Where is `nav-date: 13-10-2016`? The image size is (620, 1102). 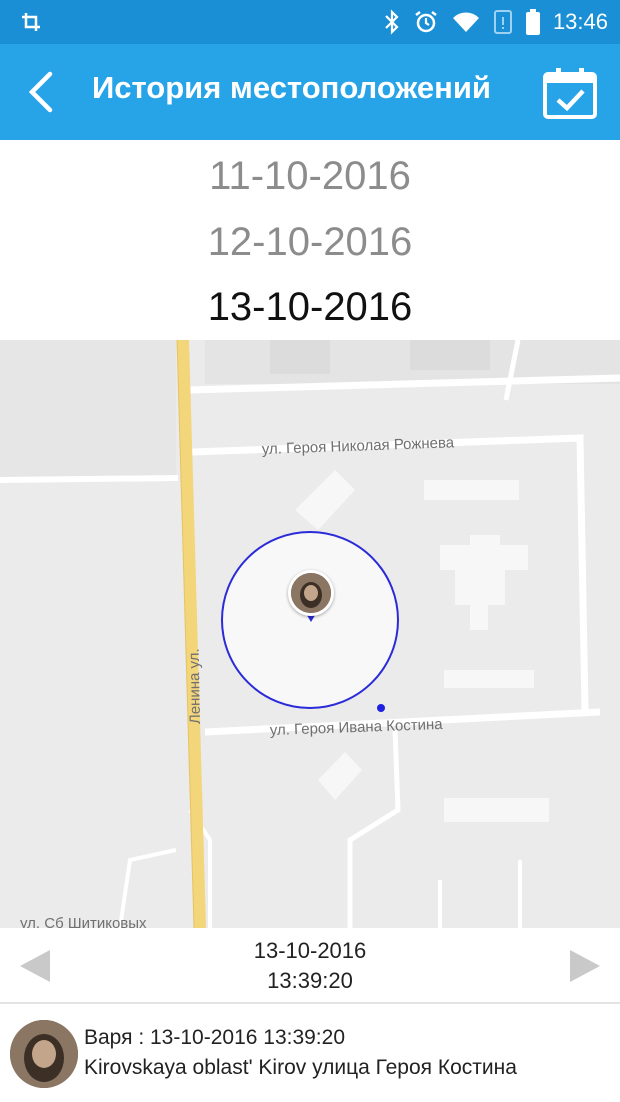
nav-date: 13-10-2016 is located at coordinates (310, 950).